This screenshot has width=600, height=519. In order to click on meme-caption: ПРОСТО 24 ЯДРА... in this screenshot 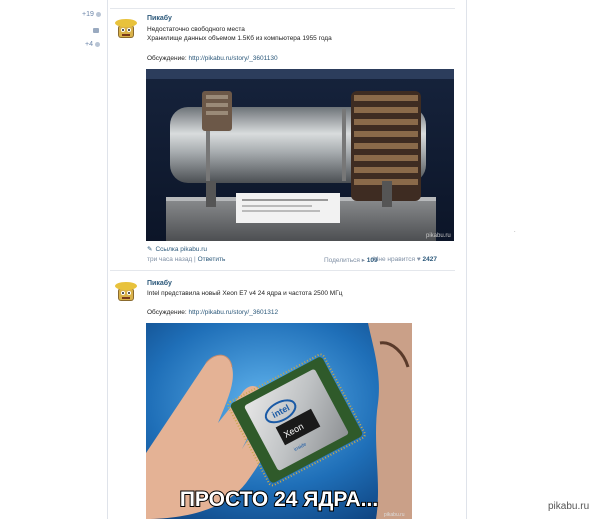, I will do `click(279, 499)`.